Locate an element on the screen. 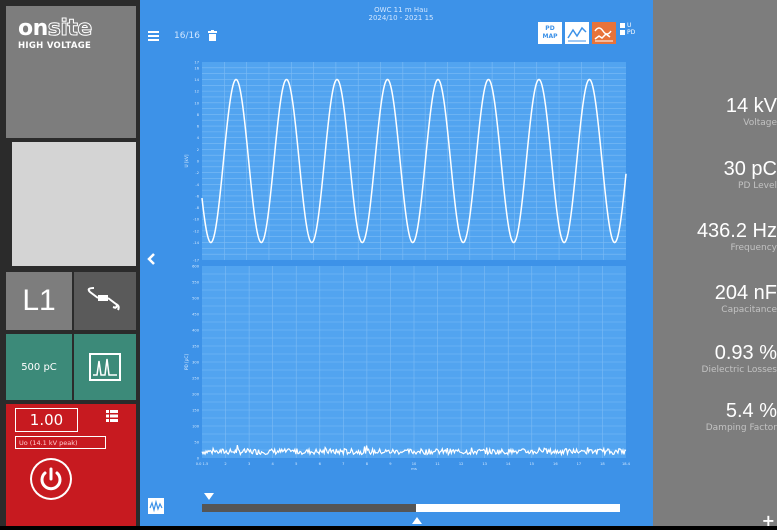 Image resolution: width=777 pixels, height=530 pixels. voltage-y-tick-label: 17 is located at coordinates (196, 63).